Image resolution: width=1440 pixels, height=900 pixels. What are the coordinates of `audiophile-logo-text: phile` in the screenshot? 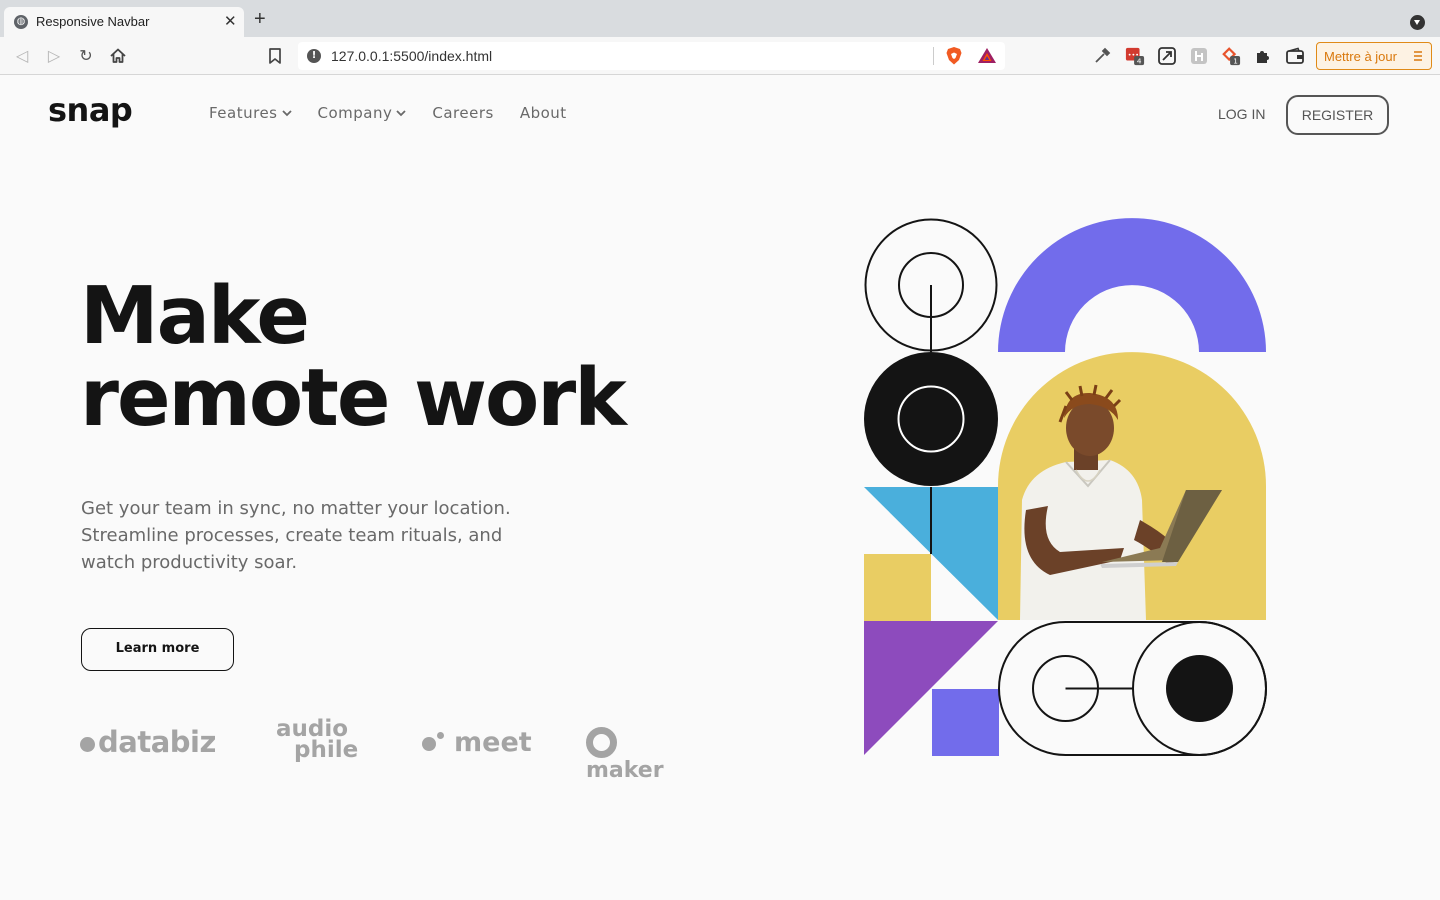 It's located at (326, 750).